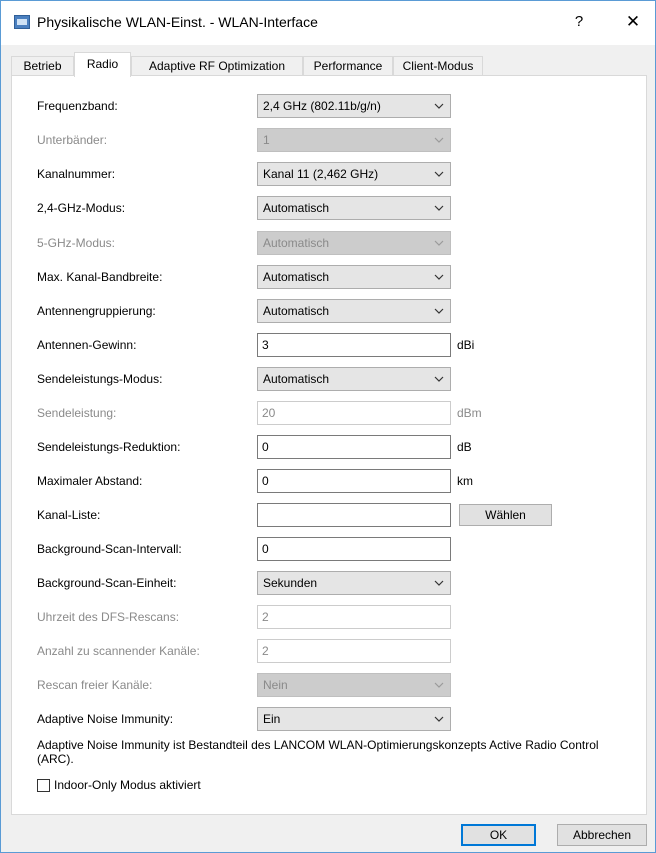 This screenshot has width=656, height=853. I want to click on modus-5ghz-label: 5-GHz-Modus:, so click(76, 243).